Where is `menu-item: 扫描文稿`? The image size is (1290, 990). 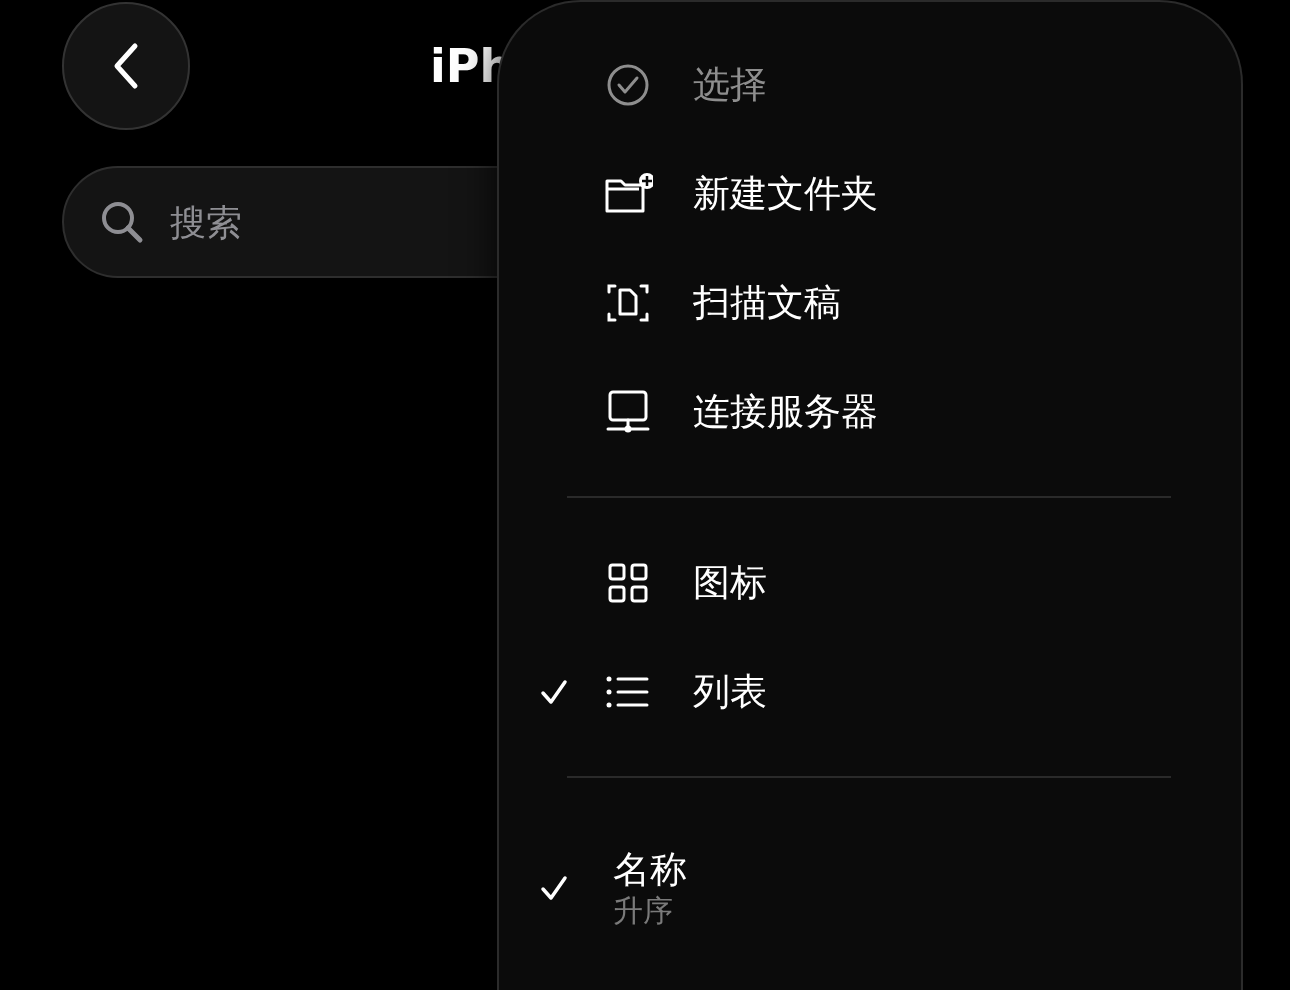 menu-item: 扫描文稿 is located at coordinates (870, 302).